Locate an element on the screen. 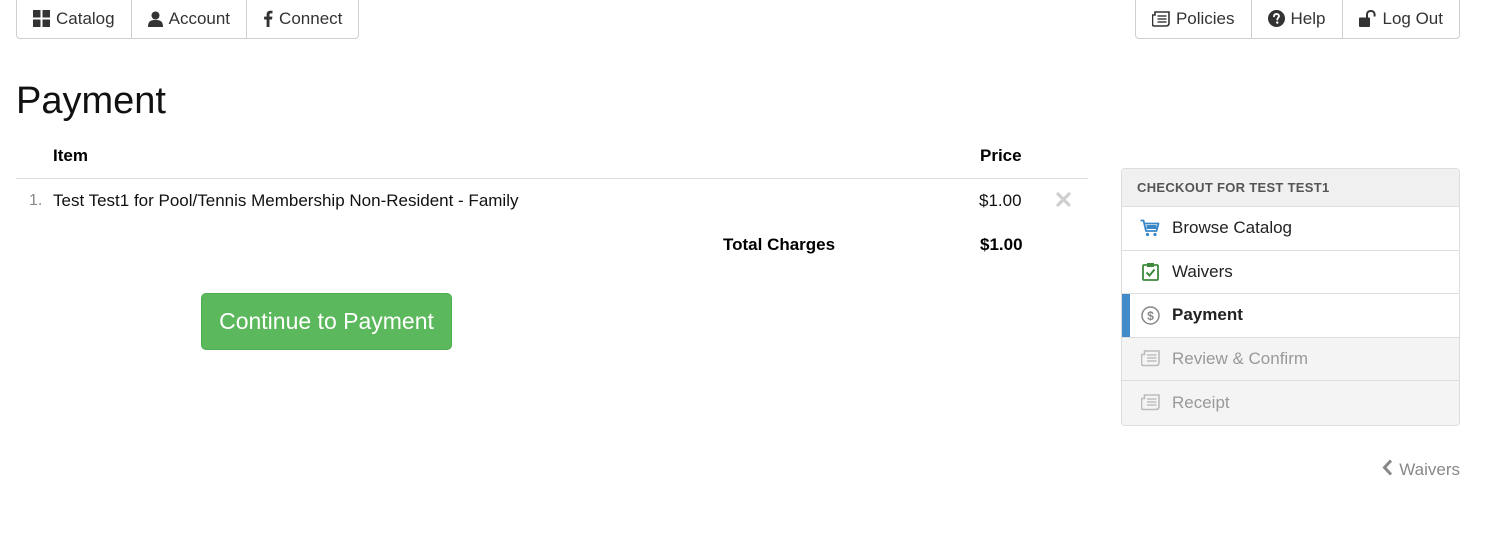  step-label: Payment is located at coordinates (1207, 315).